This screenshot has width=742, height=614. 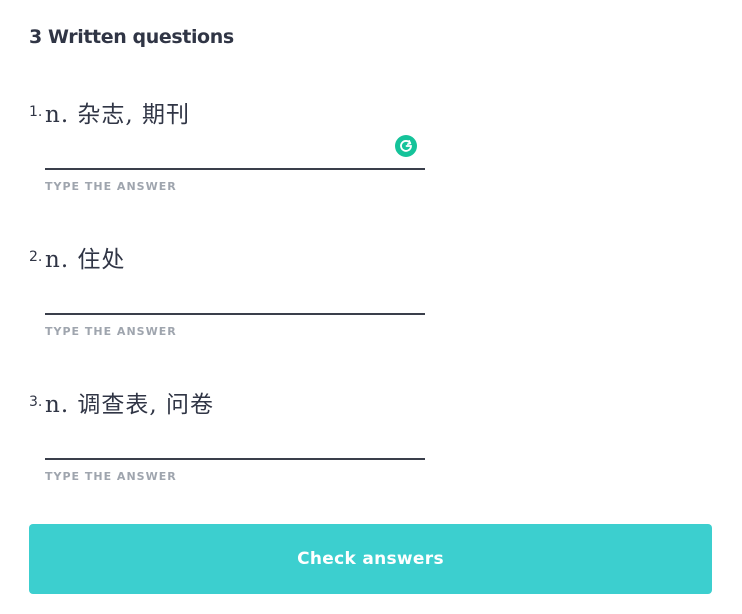 I want to click on question-prompt: n. 住处, so click(x=85, y=260).